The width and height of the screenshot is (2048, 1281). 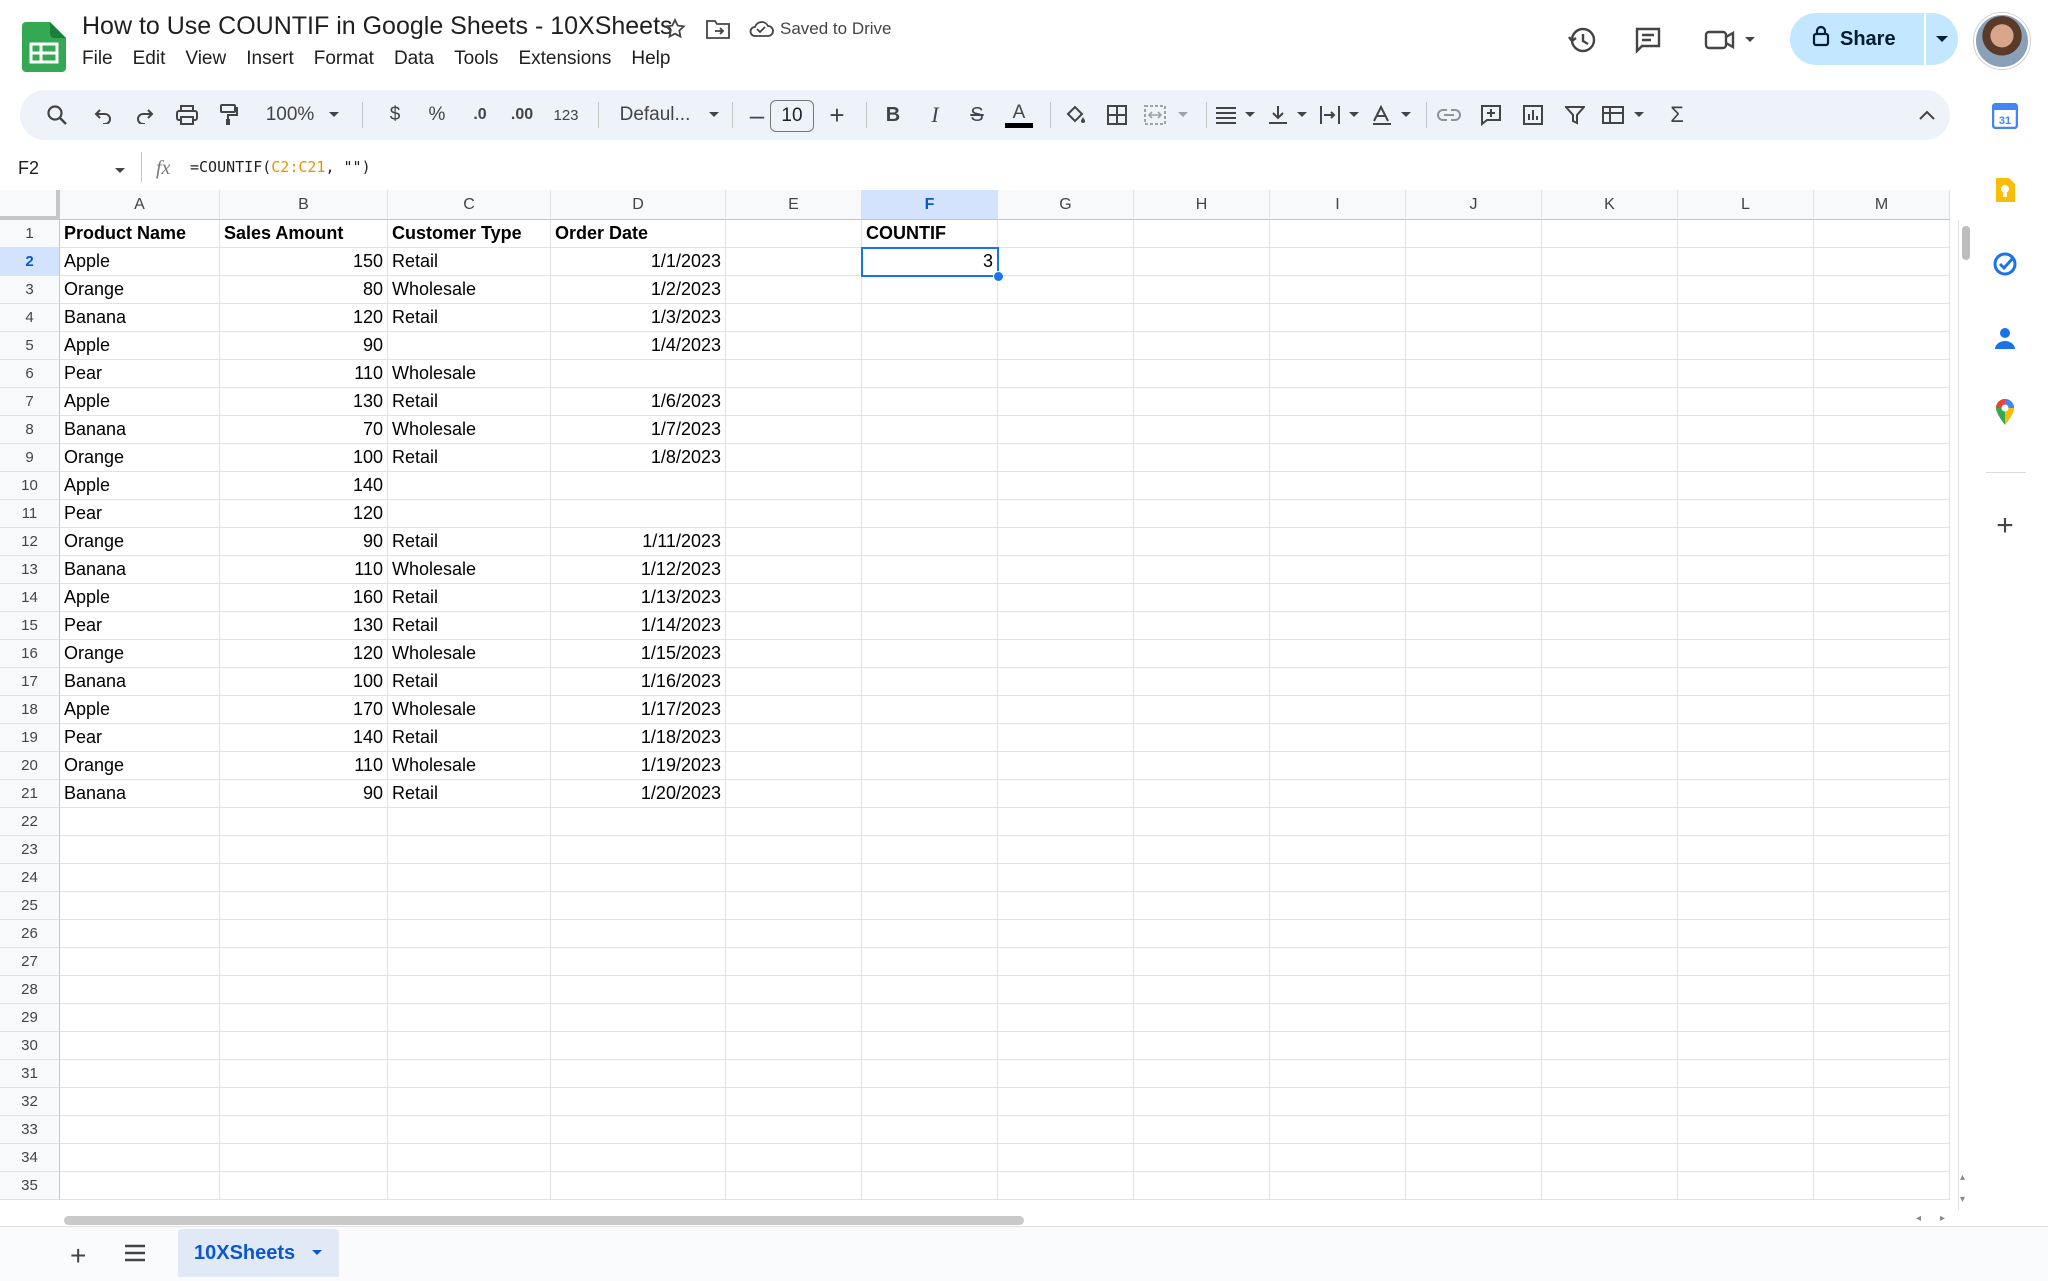 What do you see at coordinates (30, 205) in the screenshot?
I see `select-all-corner` at bounding box center [30, 205].